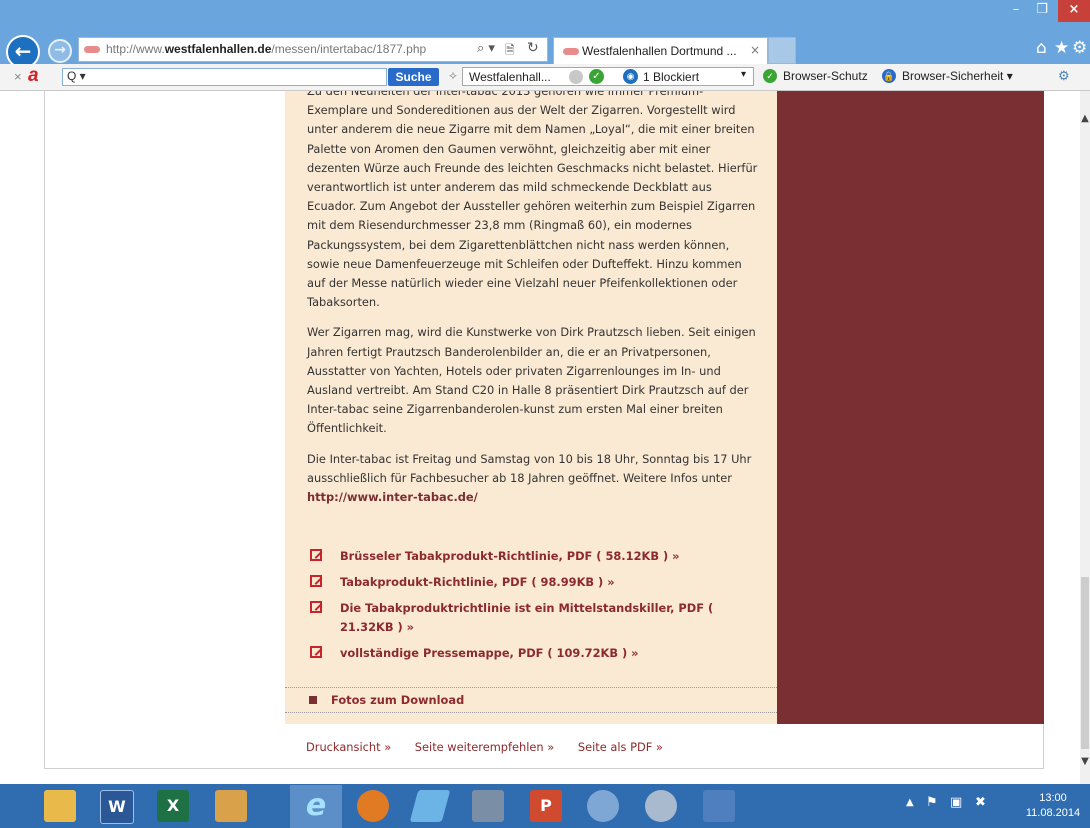 The image size is (1090, 828). What do you see at coordinates (743, 74) in the screenshot?
I see `chevron-down-icon: ▾` at bounding box center [743, 74].